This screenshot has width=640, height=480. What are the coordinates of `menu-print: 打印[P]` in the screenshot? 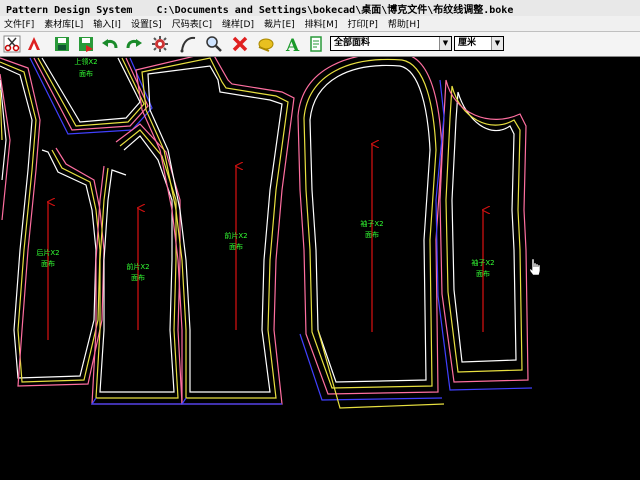 It's located at (363, 23).